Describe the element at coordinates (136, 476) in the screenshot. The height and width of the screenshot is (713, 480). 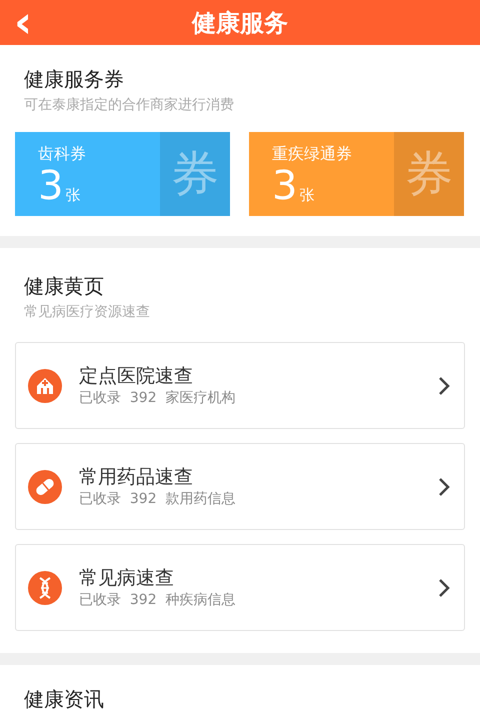
I see `lookup-title: 常用药品速查` at that location.